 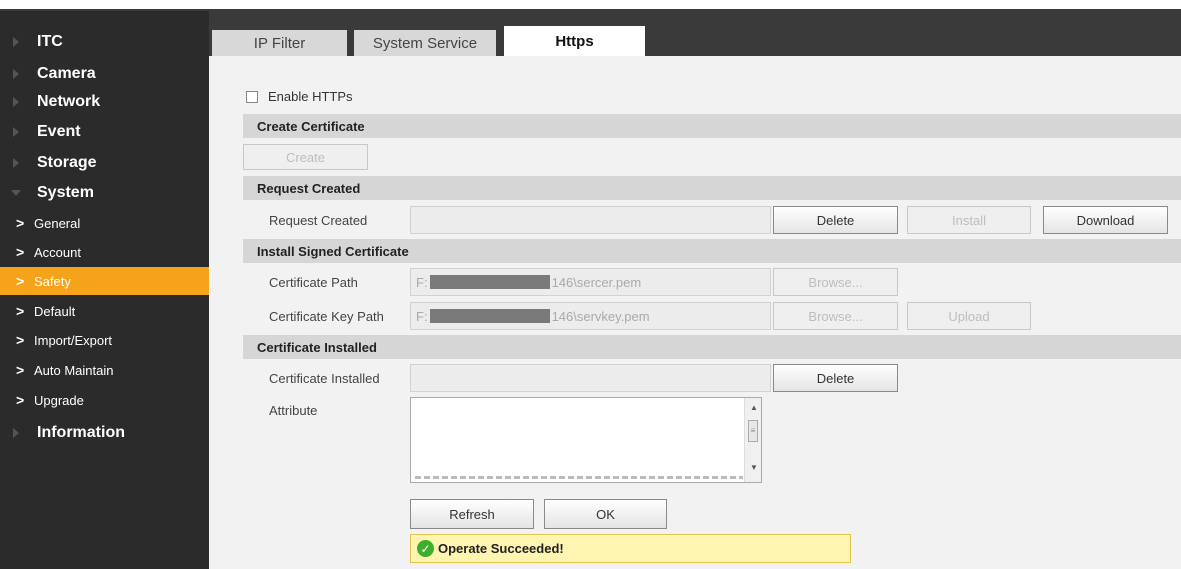 What do you see at coordinates (104, 281) in the screenshot?
I see `sidebar-item-safety: > Safety` at bounding box center [104, 281].